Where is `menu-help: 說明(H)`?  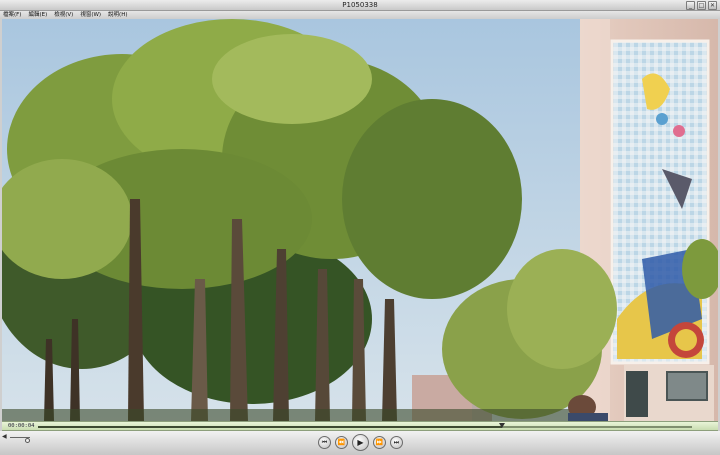 menu-help: 說明(H) is located at coordinates (117, 15).